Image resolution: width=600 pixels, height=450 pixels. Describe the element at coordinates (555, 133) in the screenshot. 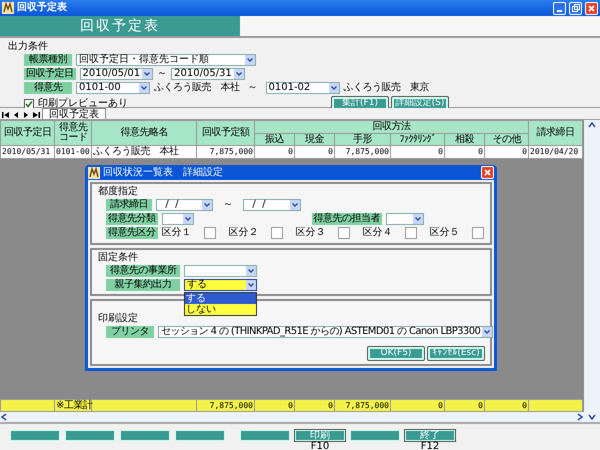

I see `column-header: 請求締日` at that location.